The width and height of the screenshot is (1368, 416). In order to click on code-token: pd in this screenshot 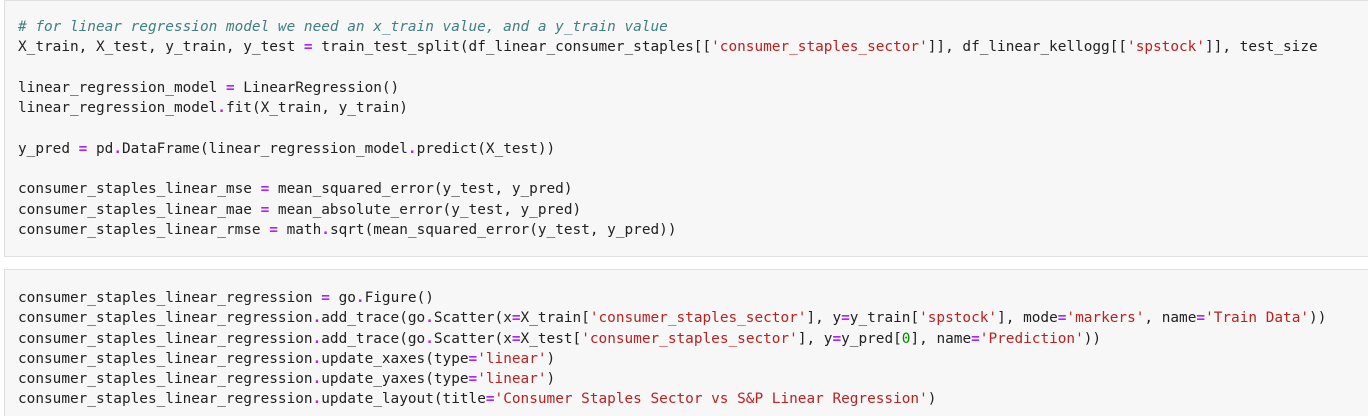, I will do `click(100, 148)`.